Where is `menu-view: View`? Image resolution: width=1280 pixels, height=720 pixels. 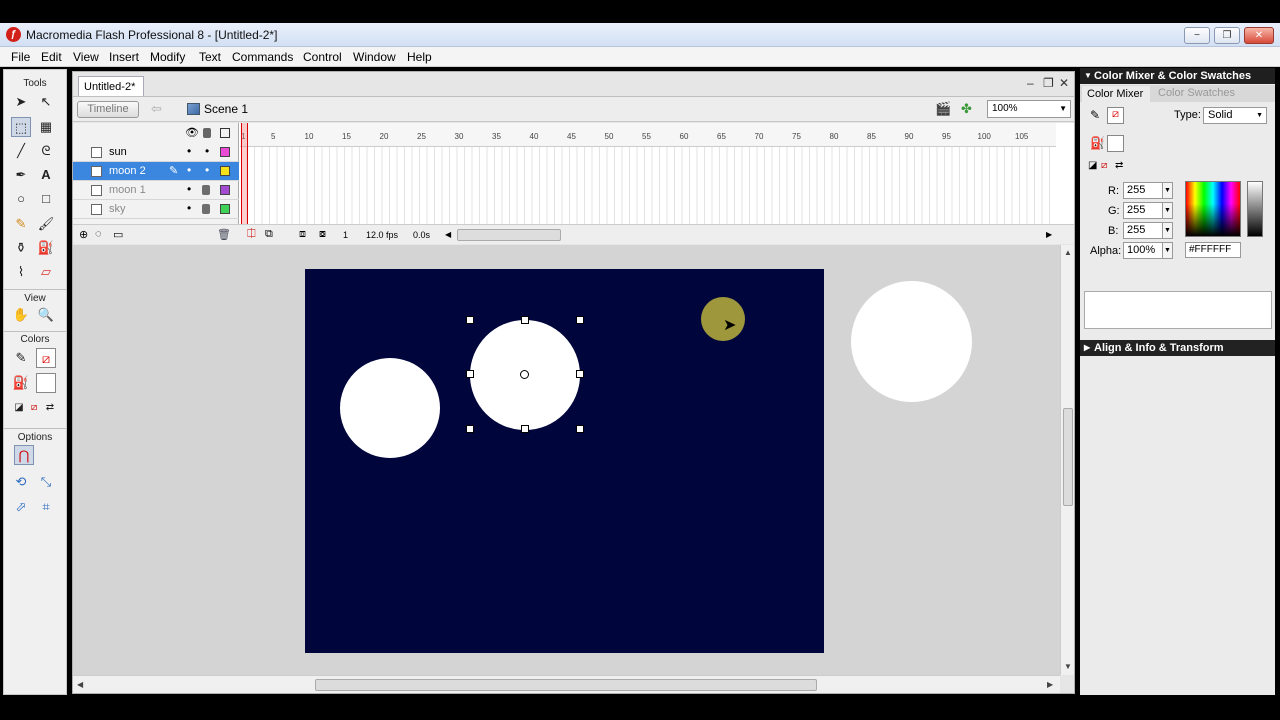
menu-view: View is located at coordinates (86, 57).